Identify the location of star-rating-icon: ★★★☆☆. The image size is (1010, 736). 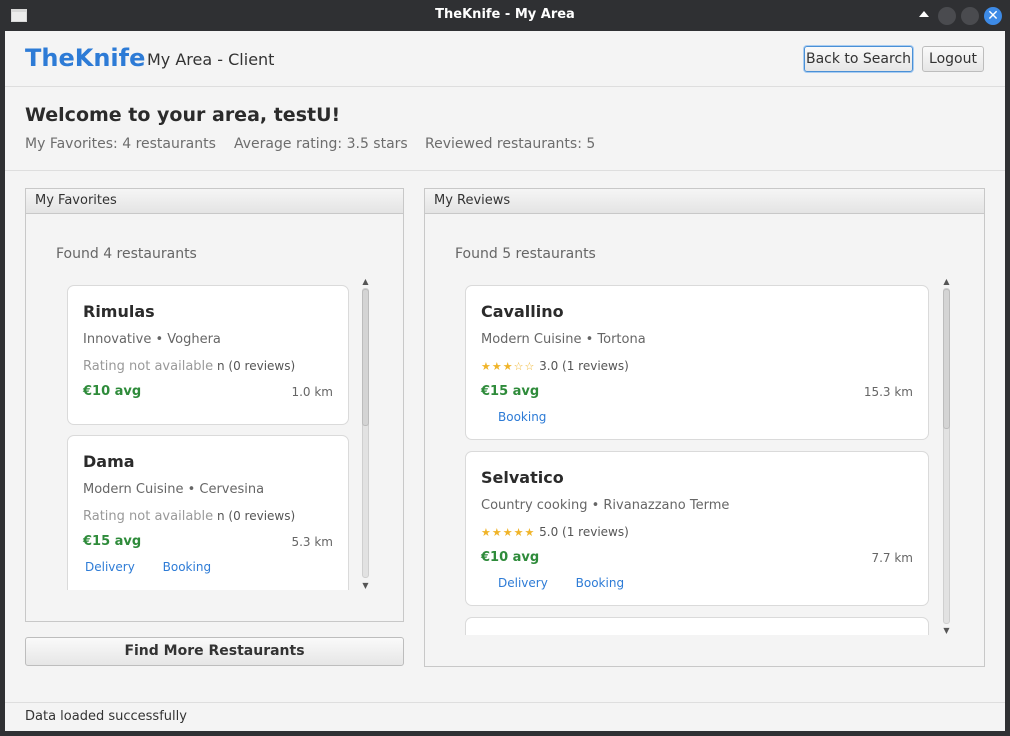
(508, 366).